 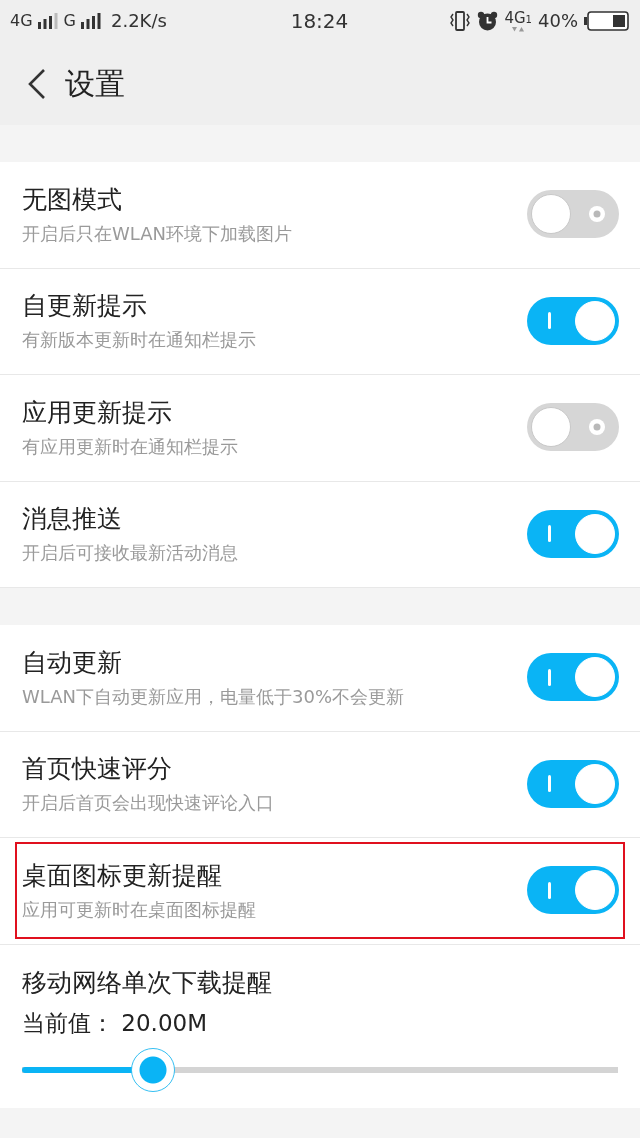 What do you see at coordinates (95, 83) in the screenshot?
I see `page-title: 设置` at bounding box center [95, 83].